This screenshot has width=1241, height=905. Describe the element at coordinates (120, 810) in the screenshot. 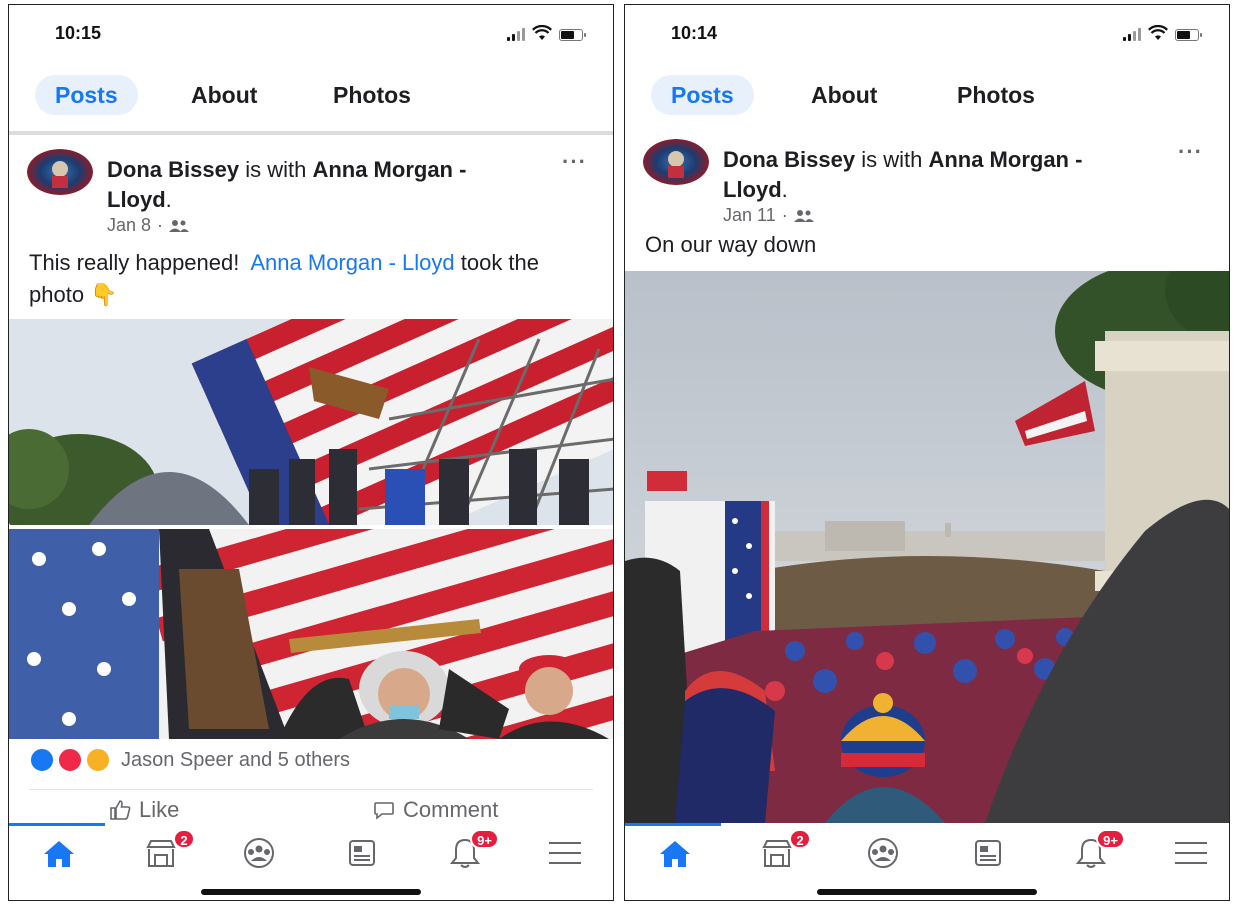

I see `thumb-up-icon` at that location.